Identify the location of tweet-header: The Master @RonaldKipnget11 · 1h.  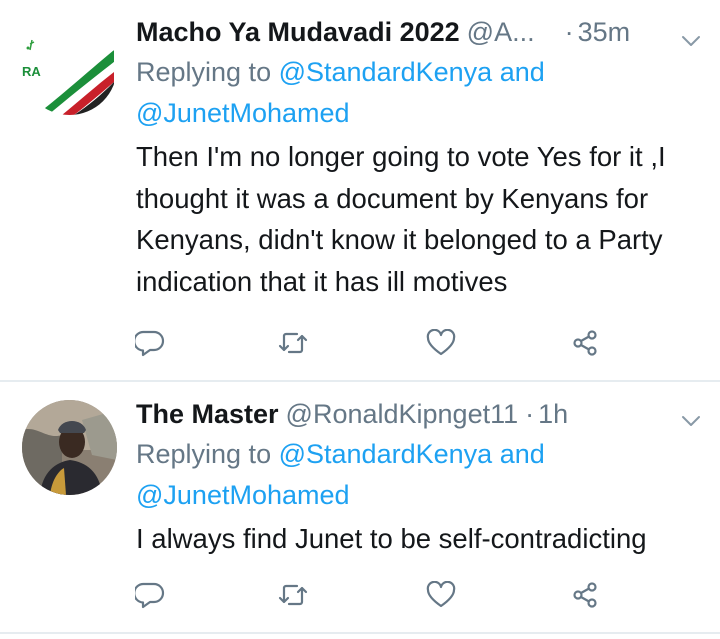
(421, 414).